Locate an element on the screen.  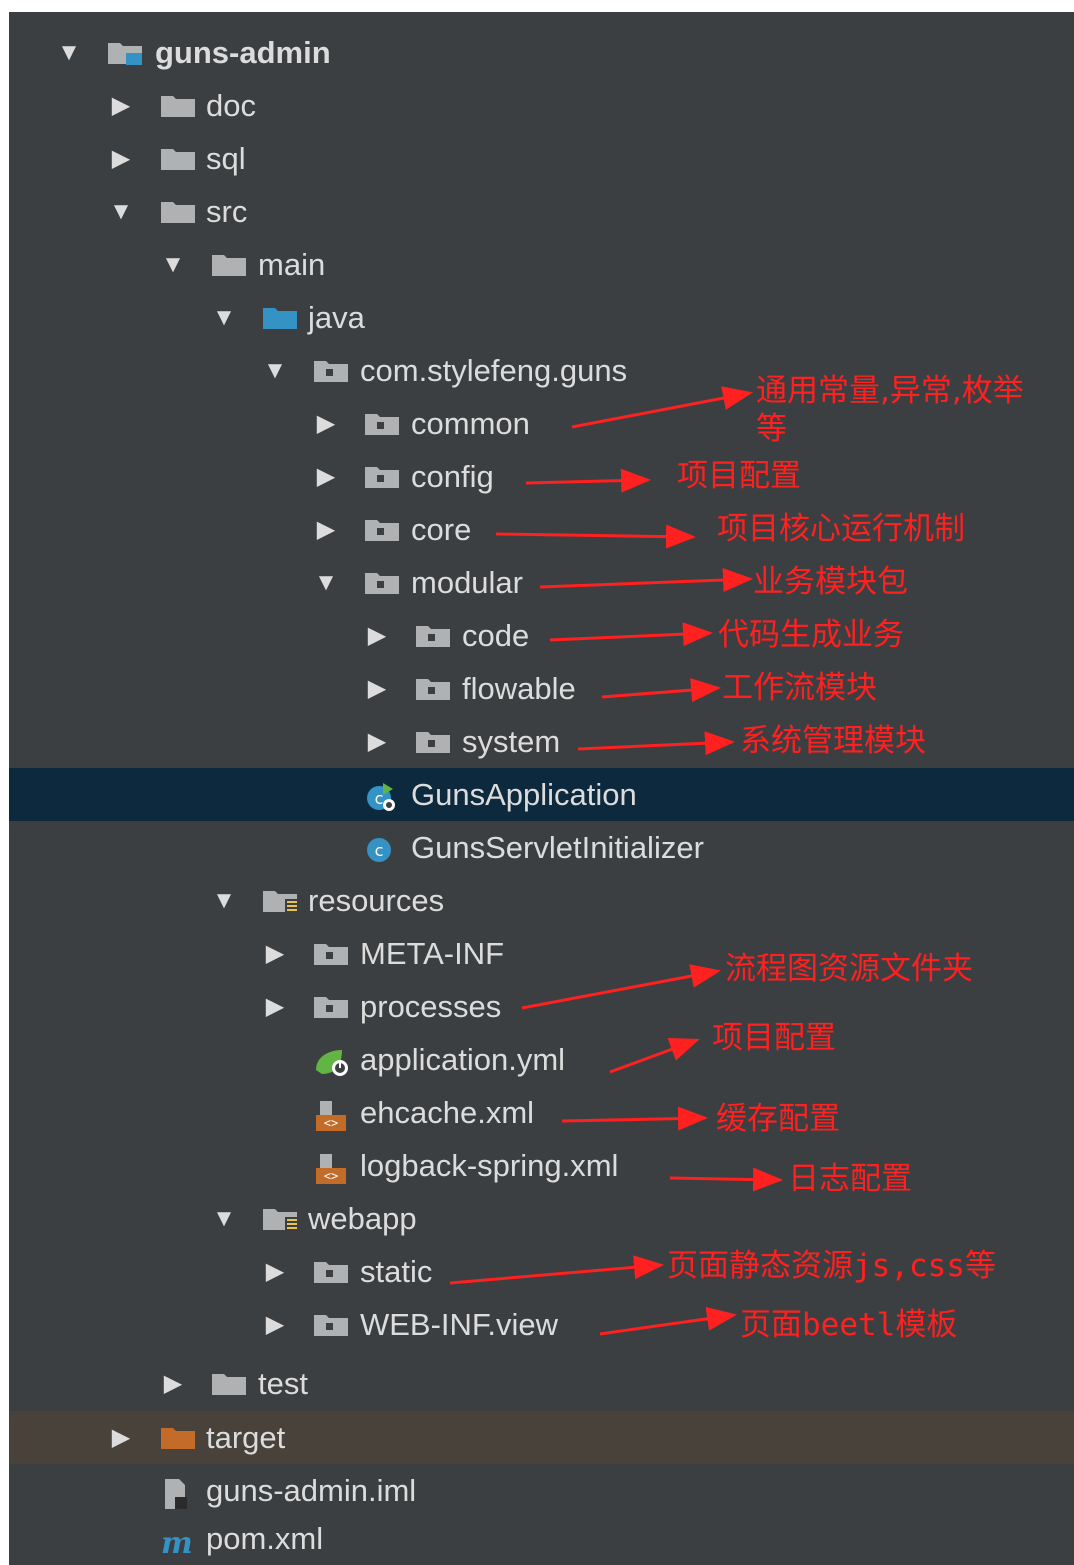
arrow-common is located at coordinates (662, 407).